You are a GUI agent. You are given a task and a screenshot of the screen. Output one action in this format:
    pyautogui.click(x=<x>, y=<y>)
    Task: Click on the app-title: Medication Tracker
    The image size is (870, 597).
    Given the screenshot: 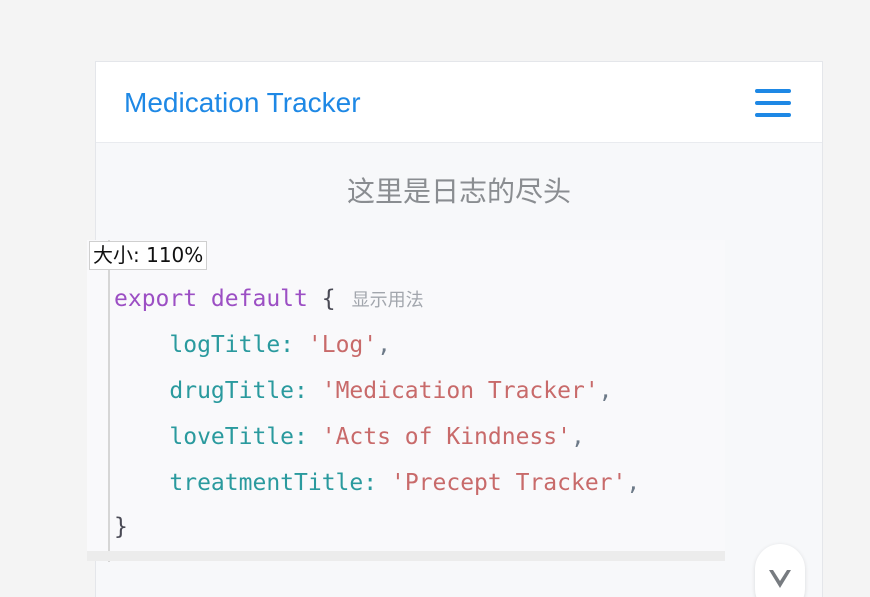 What is the action you would take?
    pyautogui.click(x=242, y=103)
    